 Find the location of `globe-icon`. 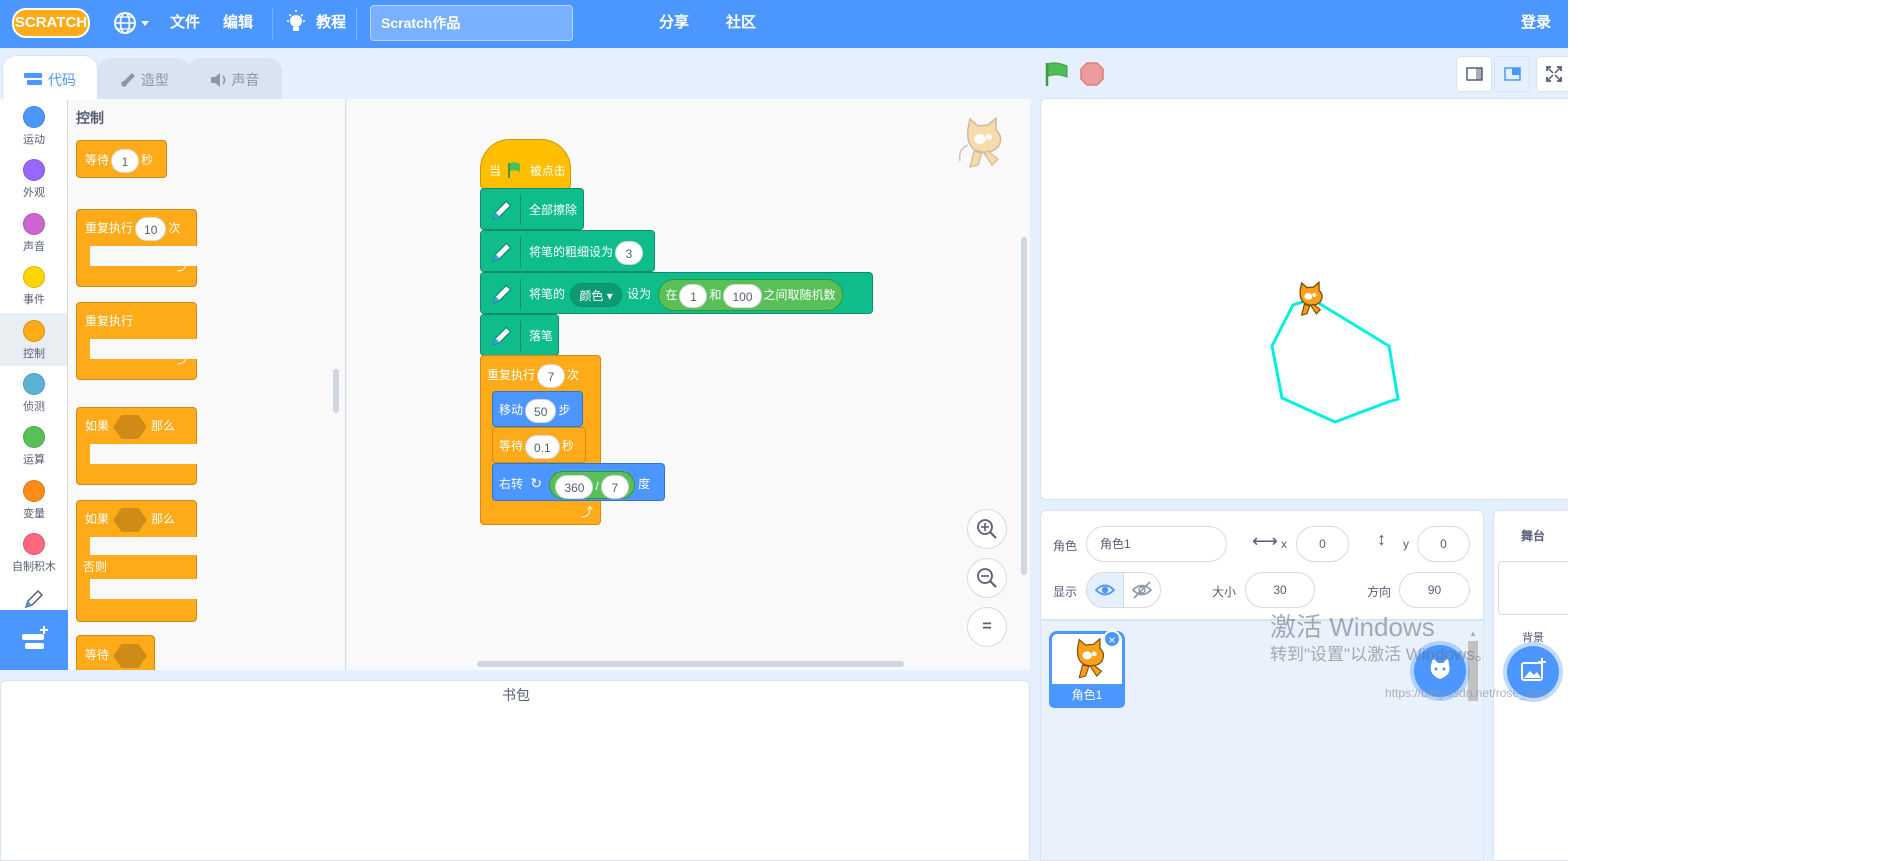

globe-icon is located at coordinates (131, 23).